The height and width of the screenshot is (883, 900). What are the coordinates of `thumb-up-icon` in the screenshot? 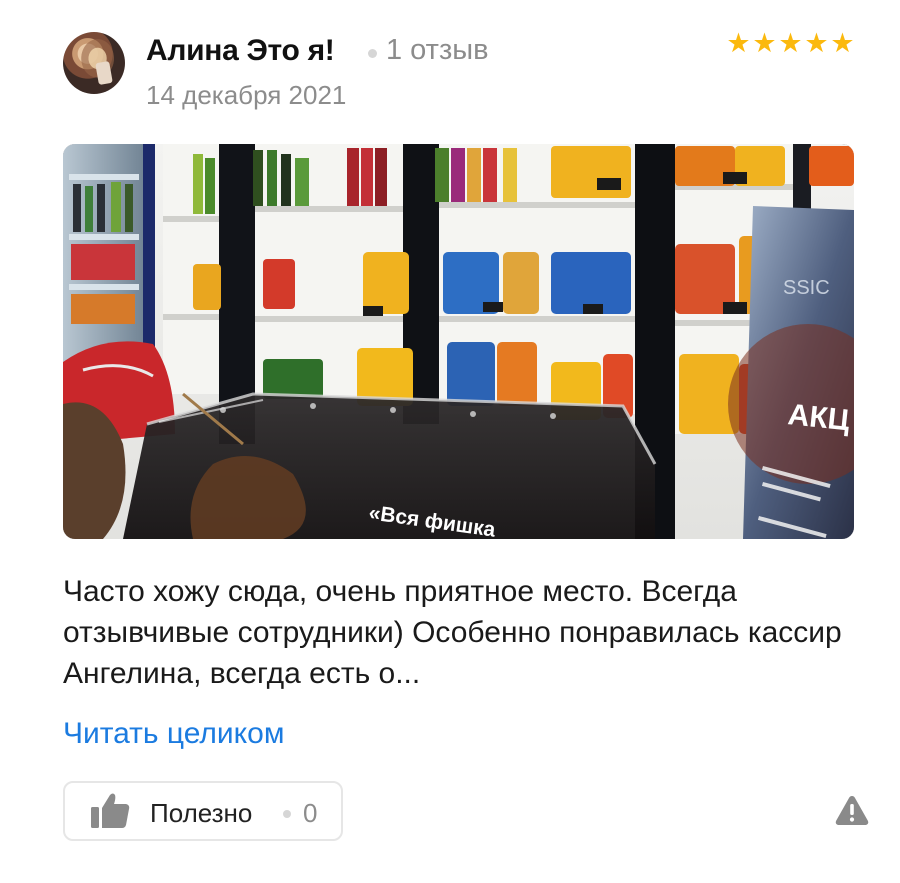 It's located at (110, 810).